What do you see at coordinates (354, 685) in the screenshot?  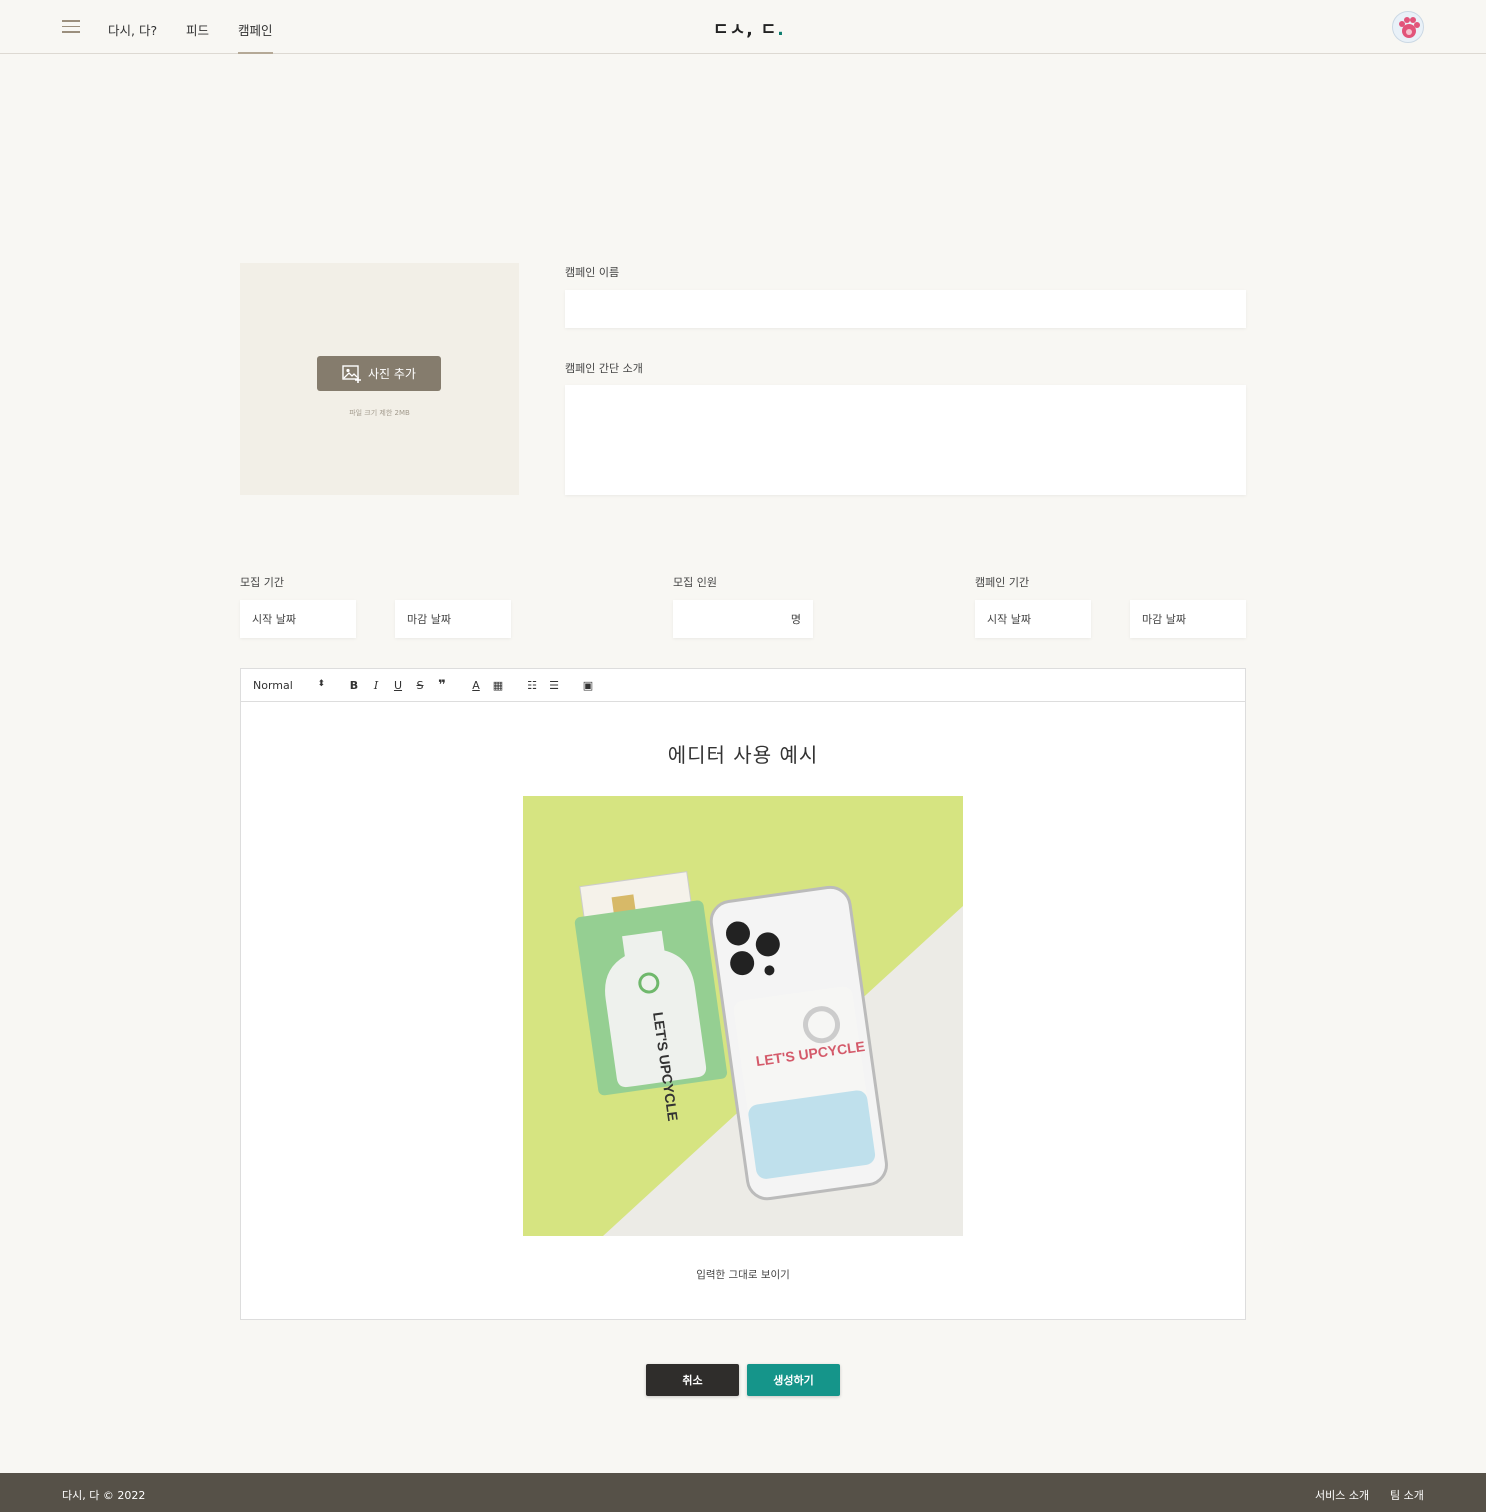 I see `bold-icon: B` at bounding box center [354, 685].